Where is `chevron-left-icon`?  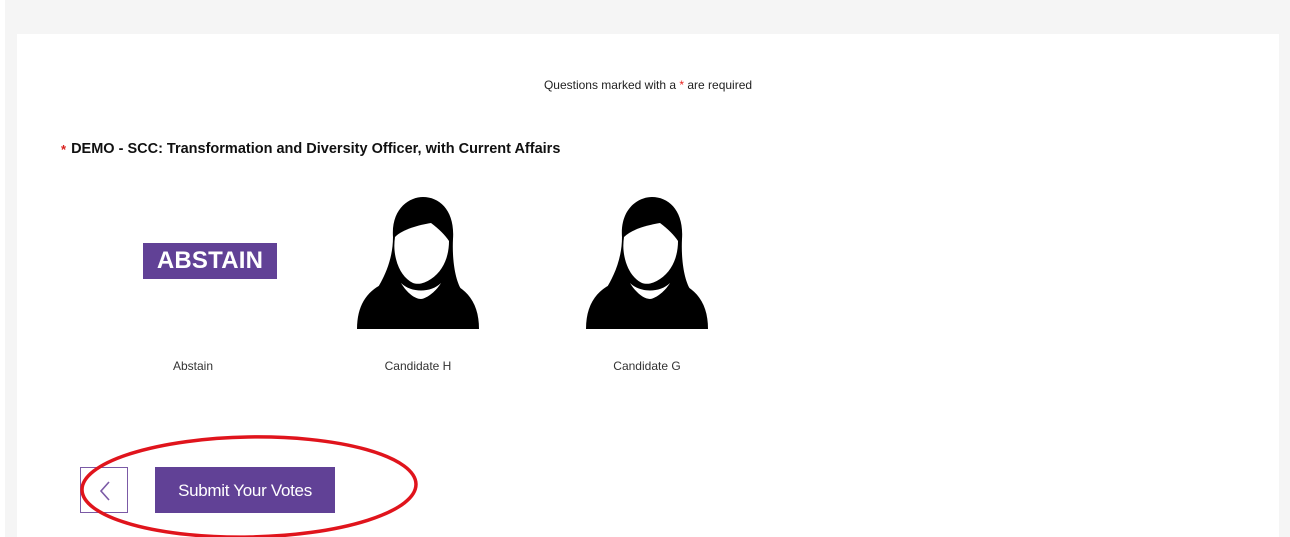 chevron-left-icon is located at coordinates (104, 491).